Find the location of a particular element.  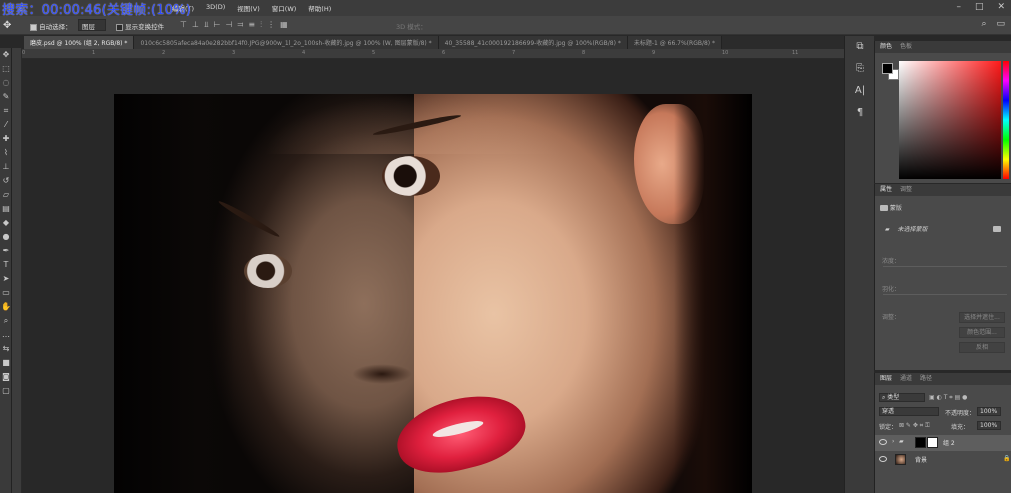

layer-filter-dropdown: ⌕ 类型 is located at coordinates (902, 397).